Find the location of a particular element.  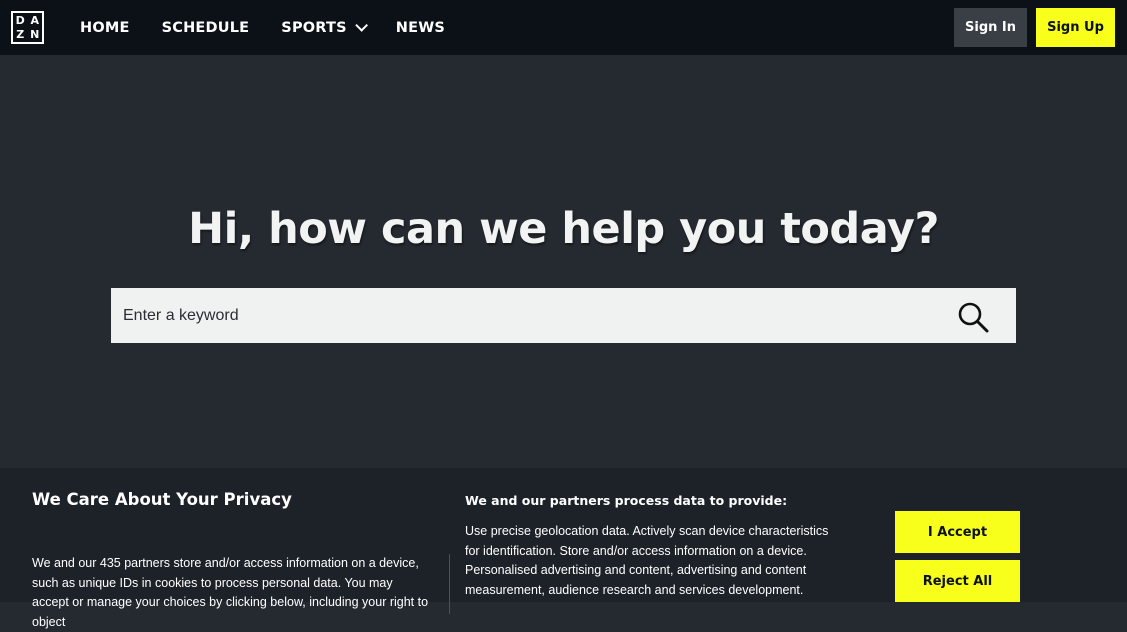

sign-up-button: Sign Up is located at coordinates (1075, 27).